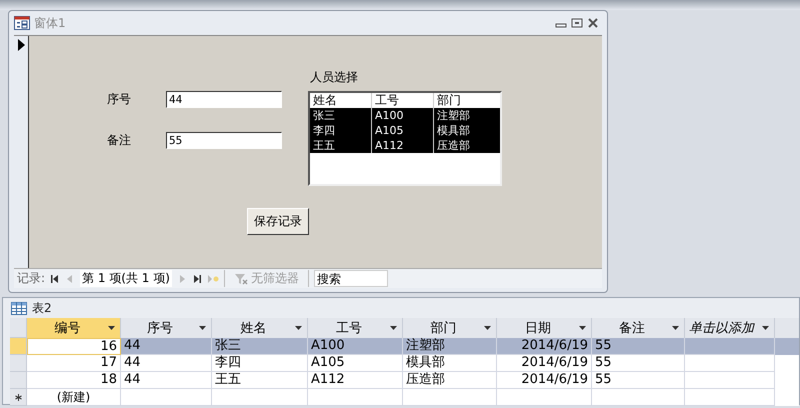  I want to click on close-icon, so click(593, 23).